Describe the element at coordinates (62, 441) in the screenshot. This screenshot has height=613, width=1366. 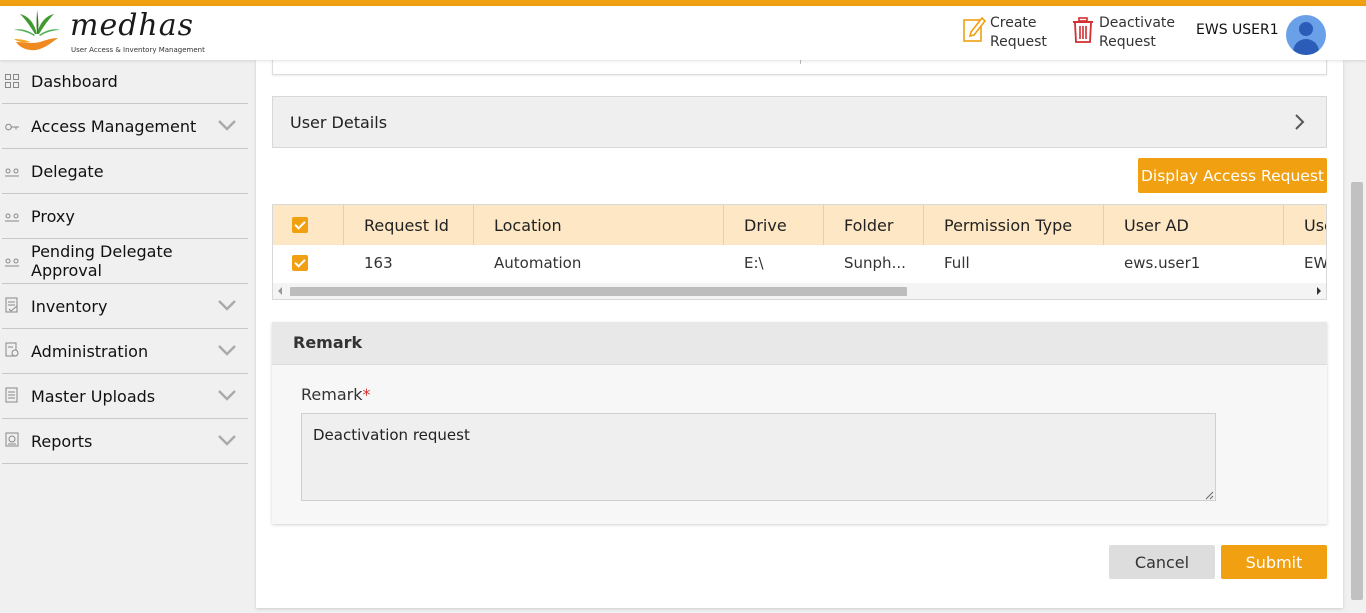
I see `sidebar-item-label: Reports` at that location.